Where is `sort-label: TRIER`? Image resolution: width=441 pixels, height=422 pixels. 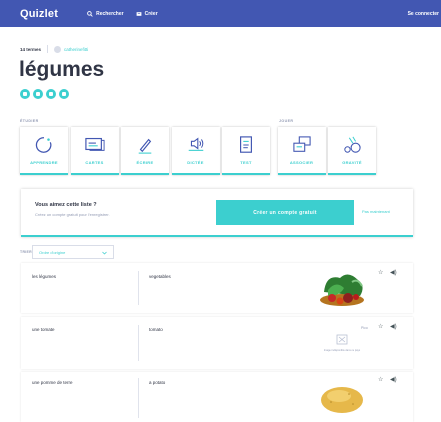
sort-label: TRIER is located at coordinates (26, 252).